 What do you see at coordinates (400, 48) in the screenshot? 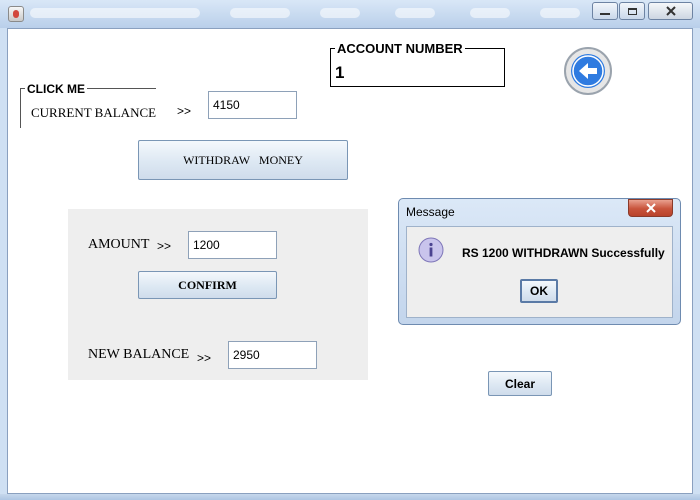
I see `account-number-label: ACCOUNT NUMBER` at bounding box center [400, 48].